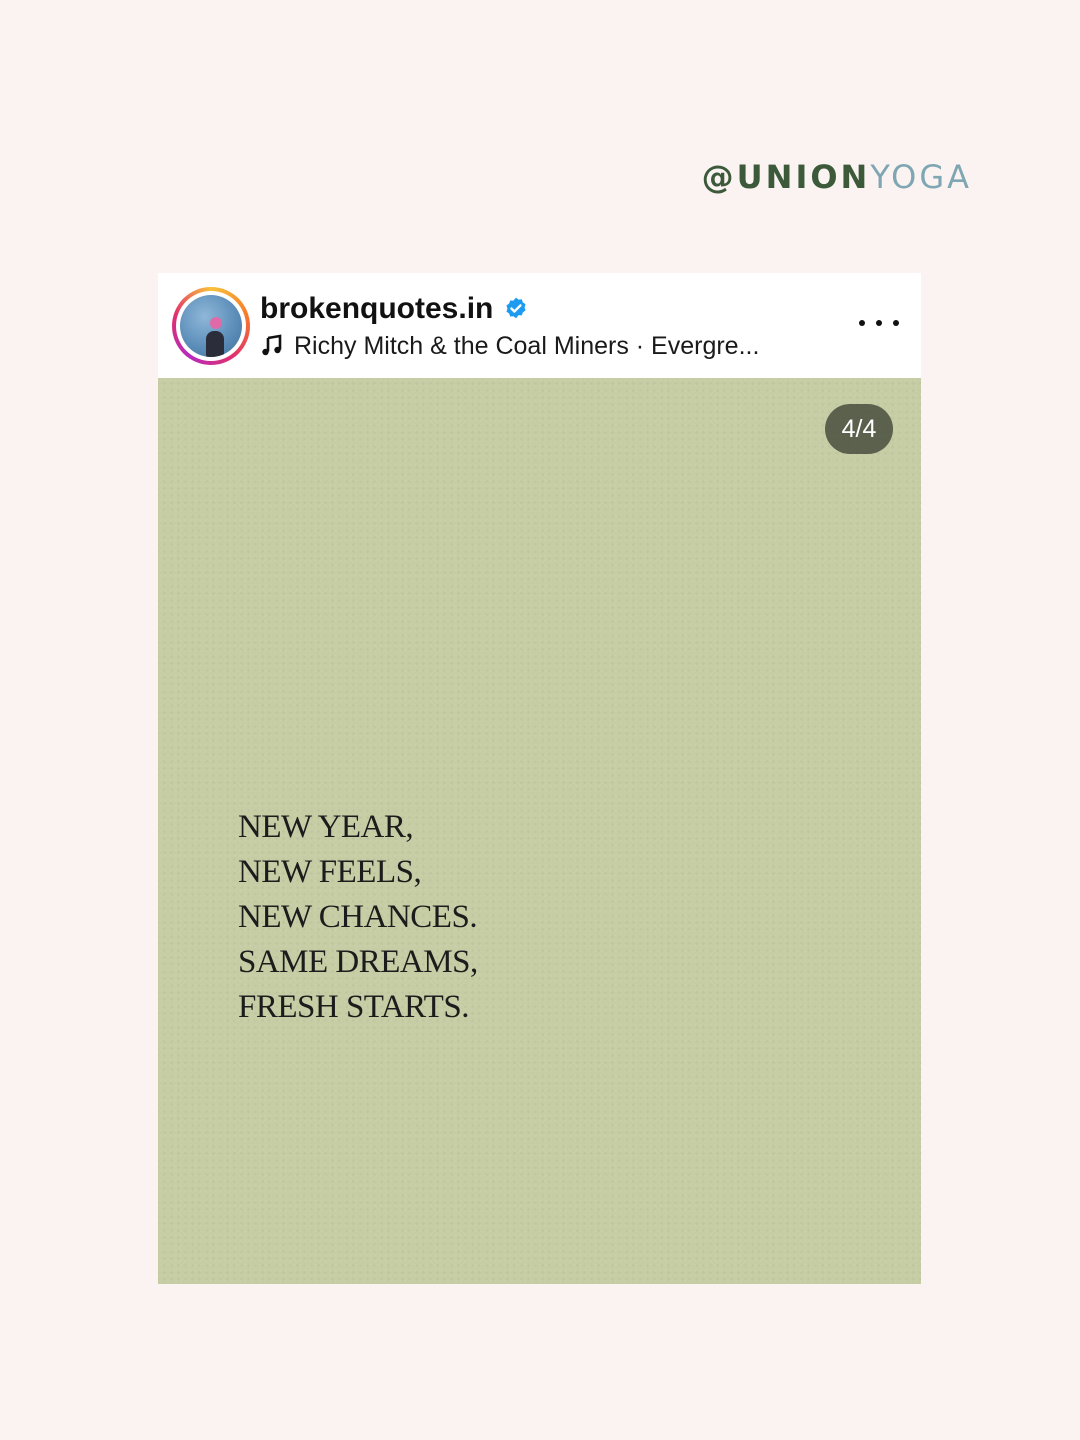  I want to click on quote-line: NEW CHANCES., so click(358, 917).